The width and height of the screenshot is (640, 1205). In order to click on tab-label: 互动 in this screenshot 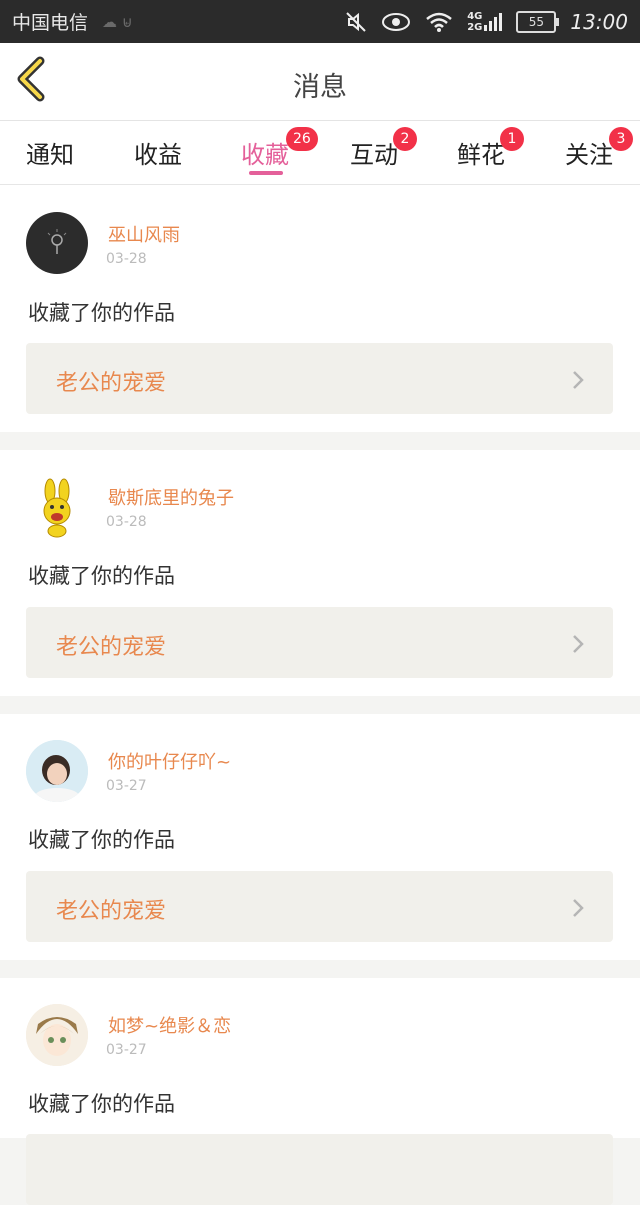, I will do `click(374, 155)`.